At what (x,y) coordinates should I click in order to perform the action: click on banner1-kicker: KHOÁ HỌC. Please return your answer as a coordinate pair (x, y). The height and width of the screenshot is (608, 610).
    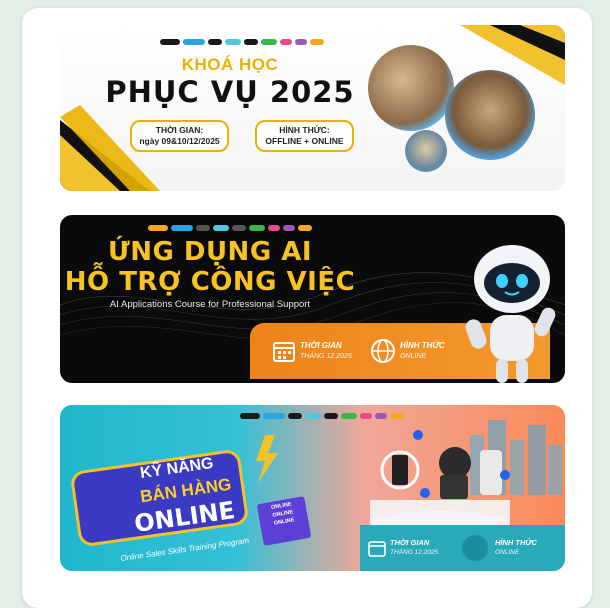
    Looking at the image, I should click on (230, 64).